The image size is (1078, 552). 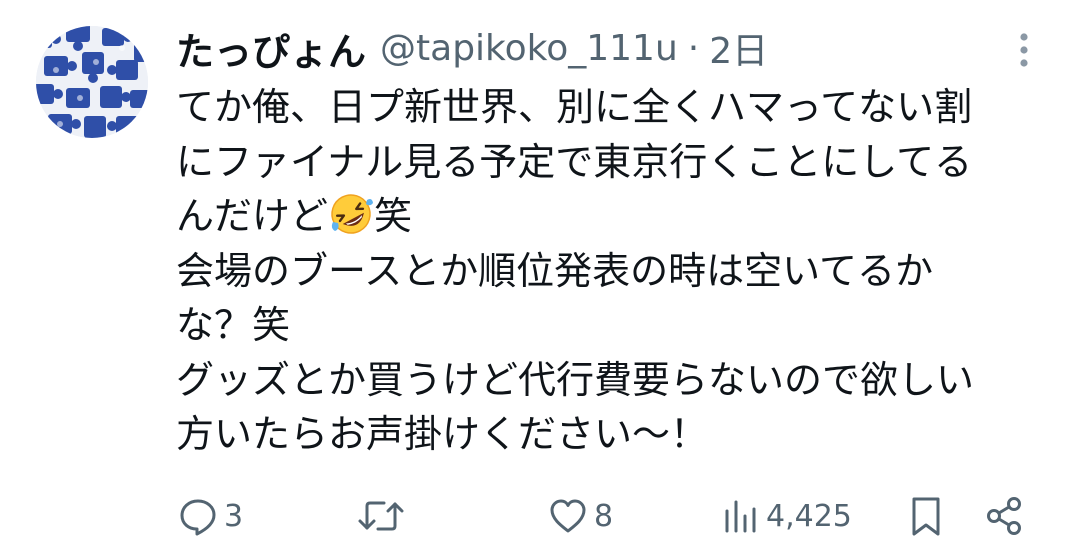 I want to click on share-button, so click(x=1004, y=516).